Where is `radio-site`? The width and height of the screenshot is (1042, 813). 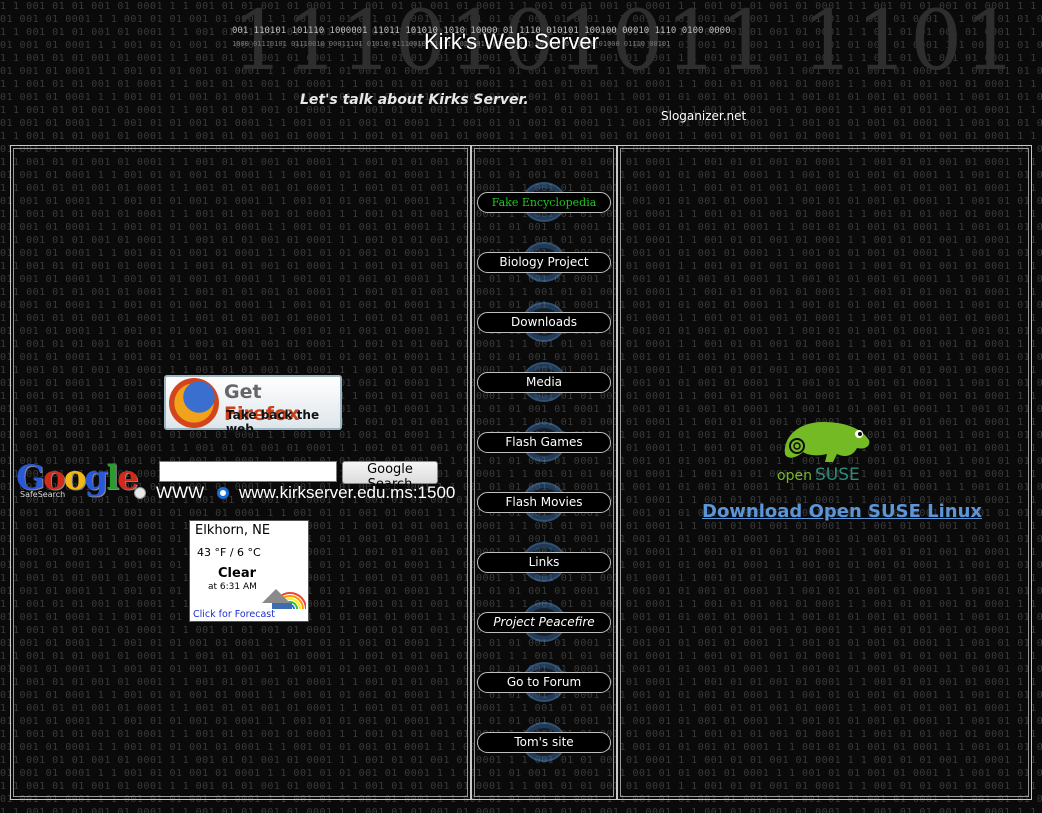
radio-site is located at coordinates (223, 493).